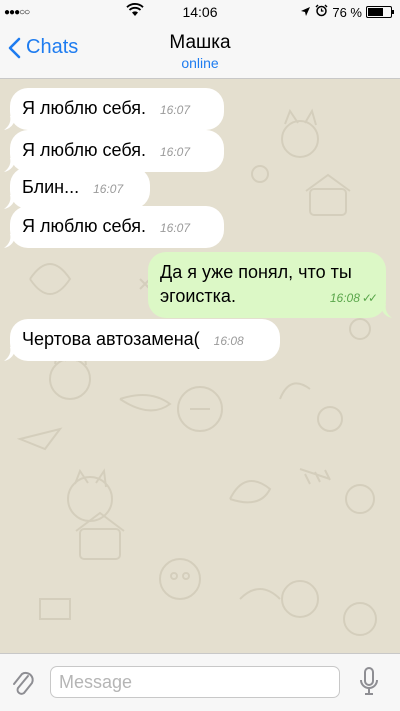  What do you see at coordinates (369, 684) in the screenshot?
I see `microphone-icon` at bounding box center [369, 684].